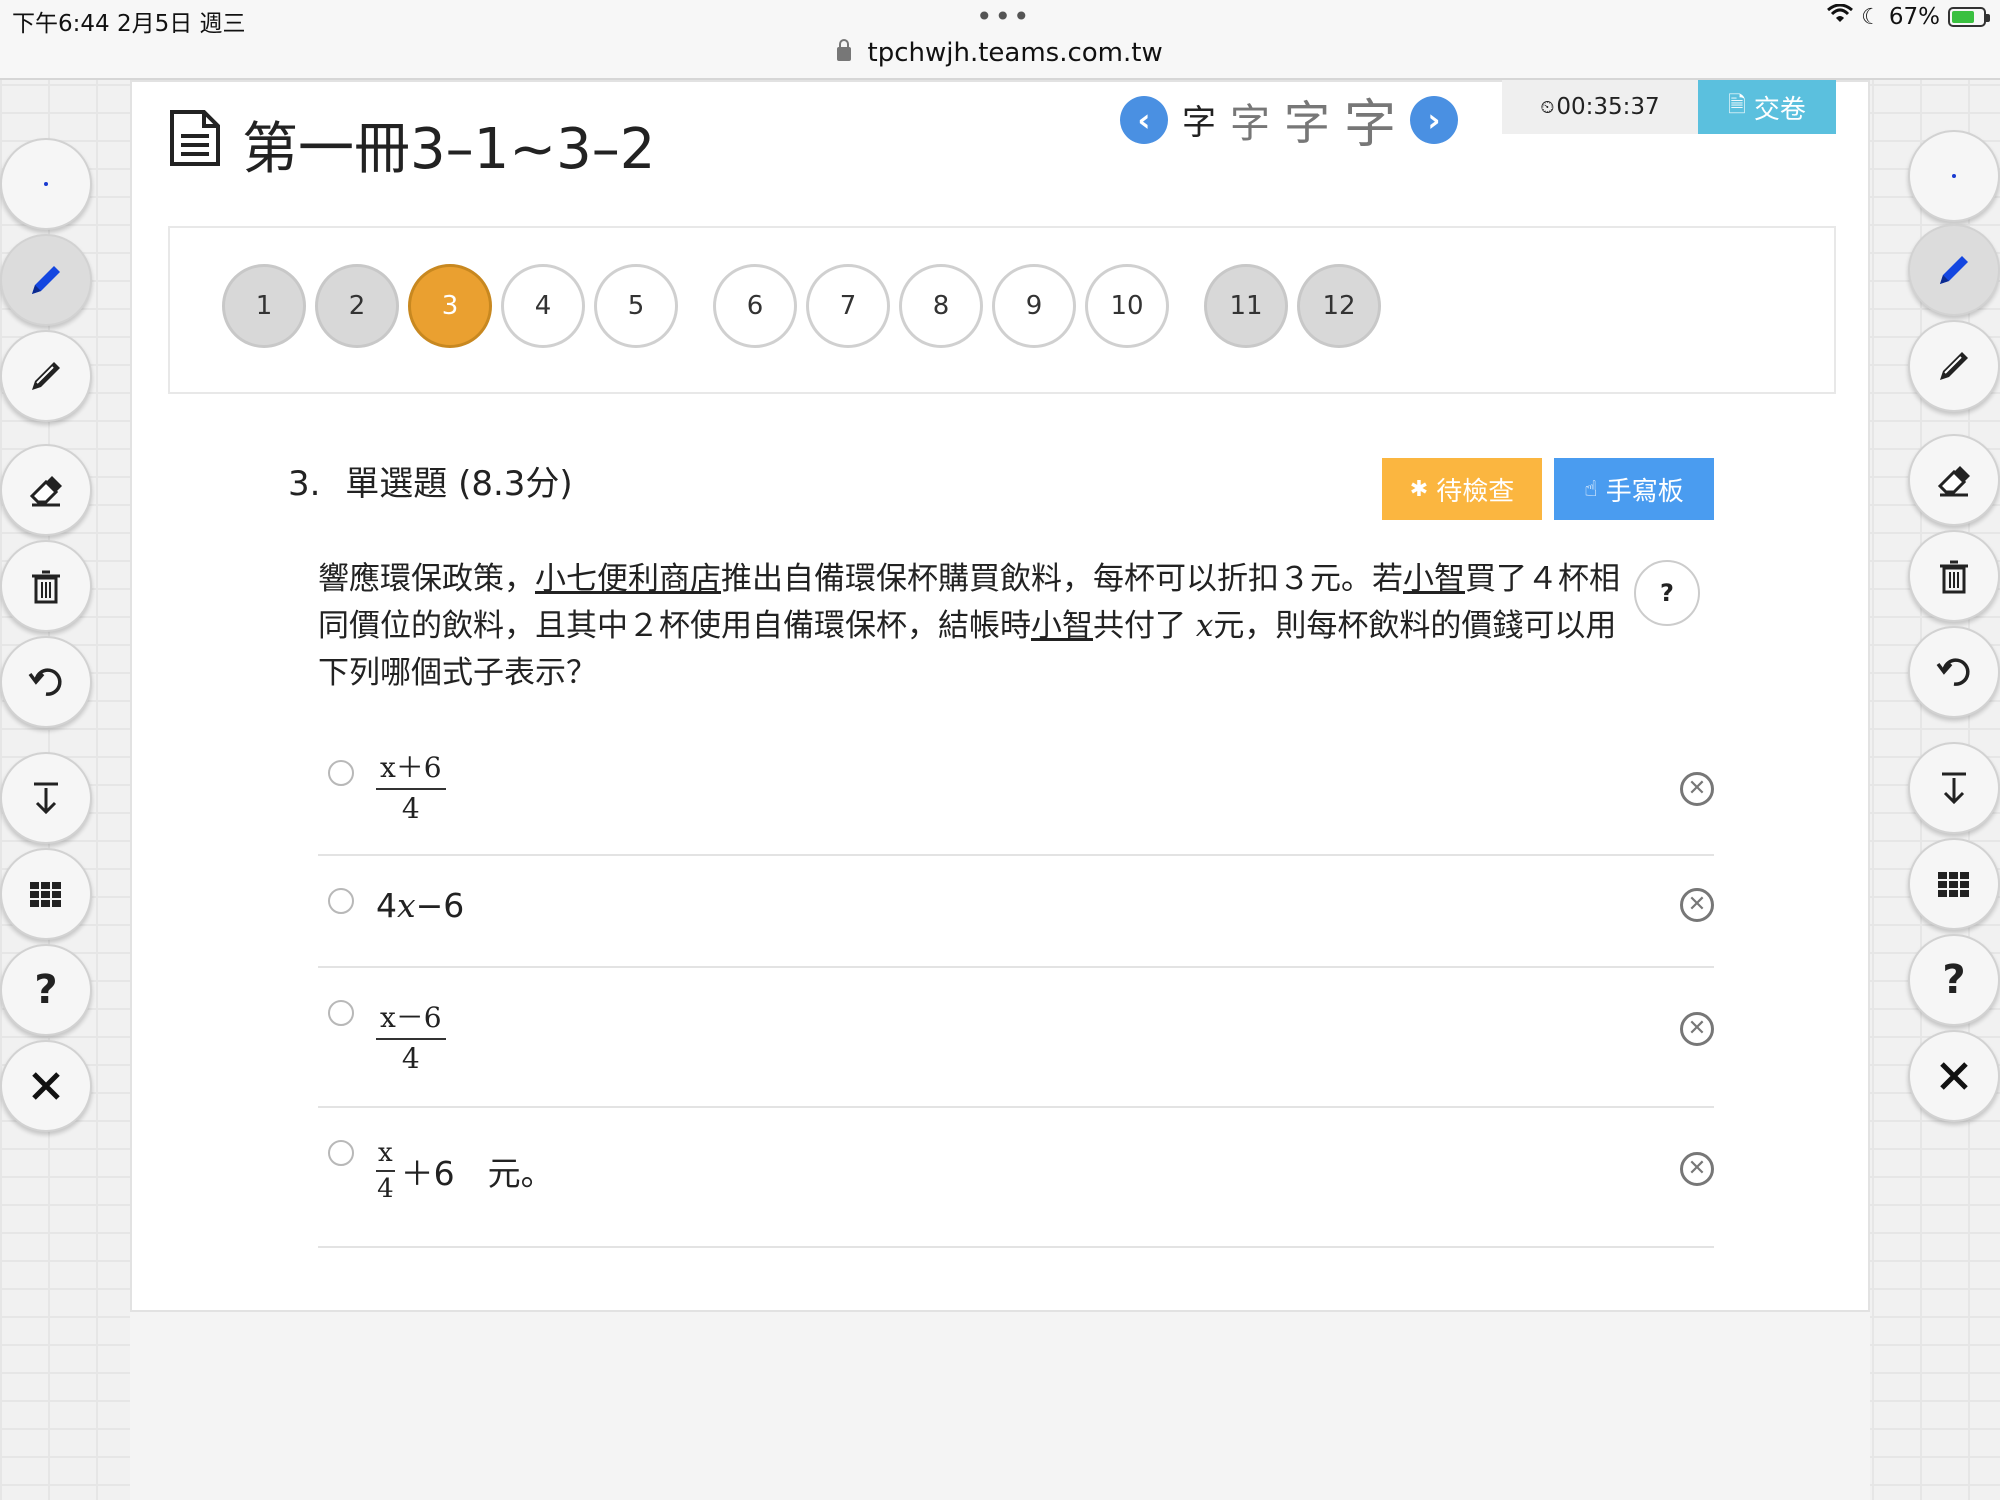 The width and height of the screenshot is (2000, 1500). I want to click on person-name: 小智, so click(1434, 579).